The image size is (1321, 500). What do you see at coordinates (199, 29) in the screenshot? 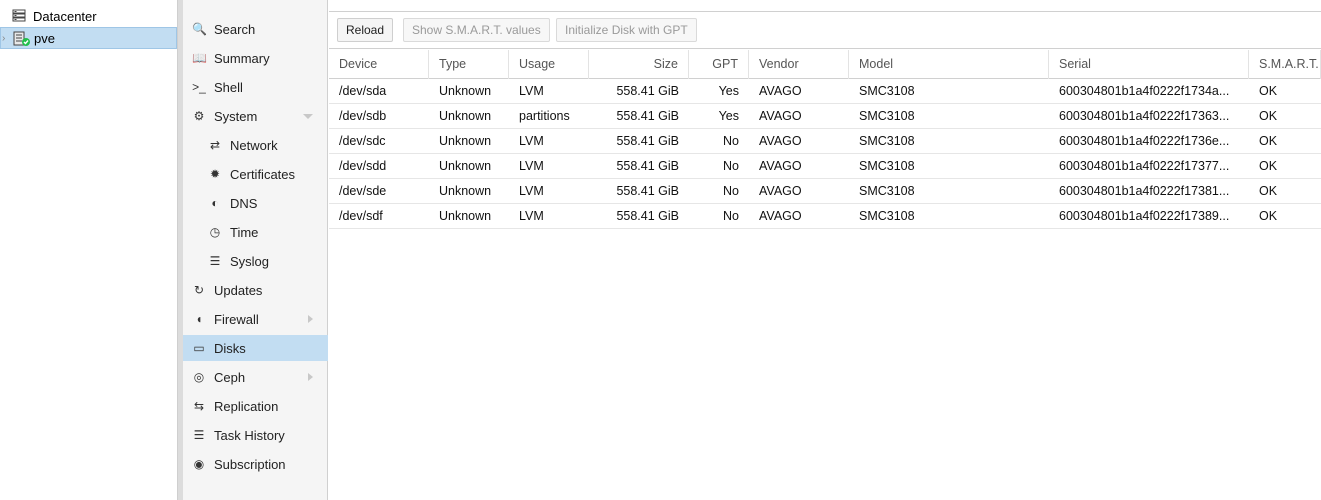
I see `search-icon: 🔍` at bounding box center [199, 29].